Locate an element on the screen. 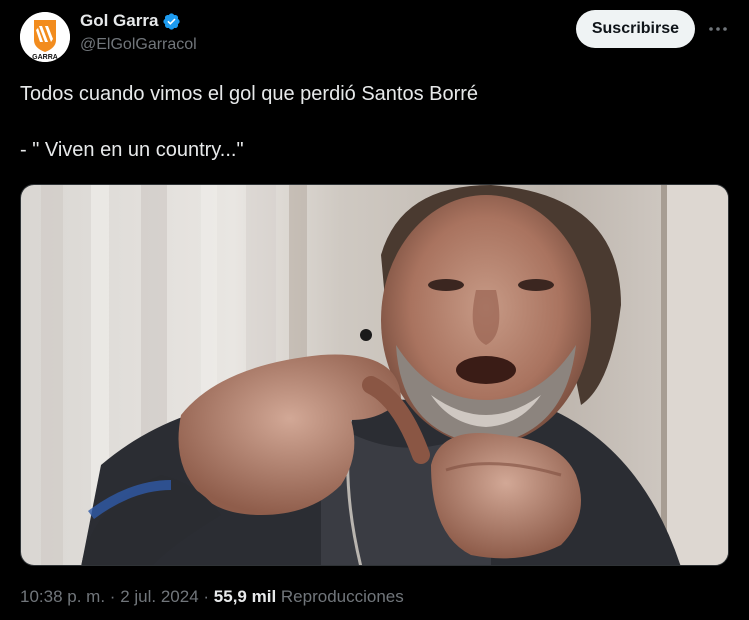  garra-logo-icon: GARRA is located at coordinates (45, 37).